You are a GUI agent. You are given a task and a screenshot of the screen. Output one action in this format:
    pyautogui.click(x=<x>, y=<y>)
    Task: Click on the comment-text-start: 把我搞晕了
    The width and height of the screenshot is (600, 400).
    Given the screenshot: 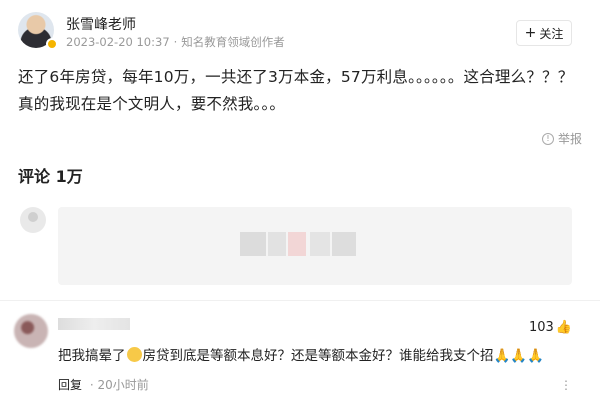 What is the action you would take?
    pyautogui.click(x=92, y=356)
    